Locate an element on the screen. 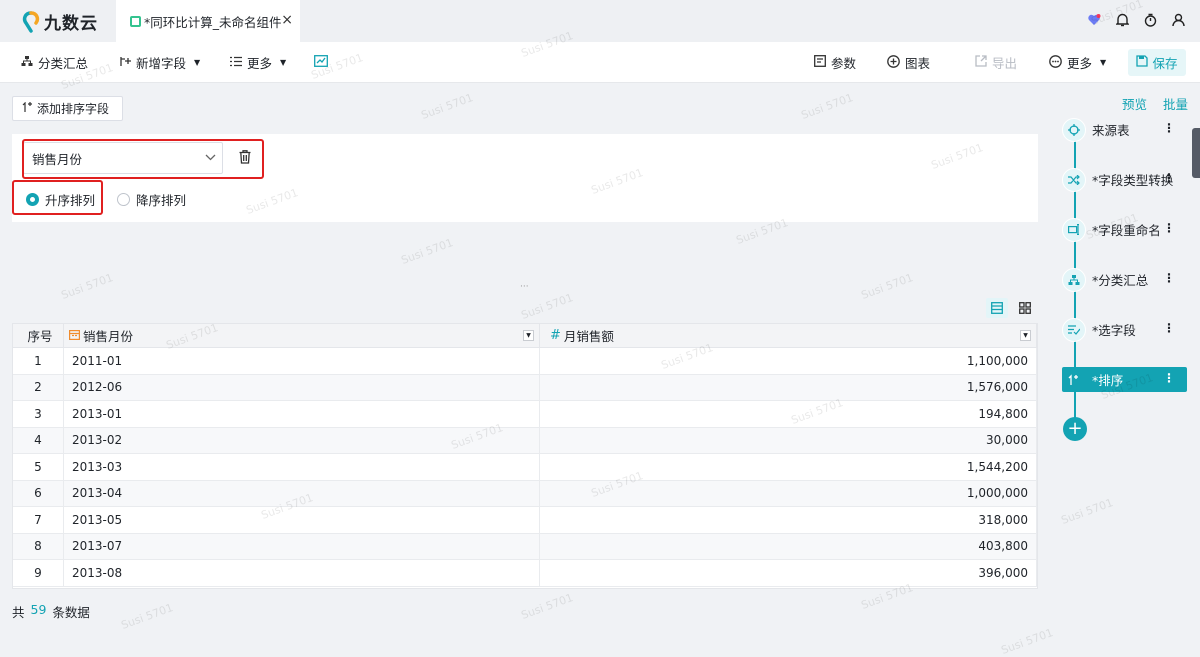 Image resolution: width=1200 pixels, height=657 pixels. add-sort-field-button: 添加排序字段 is located at coordinates (67, 108).